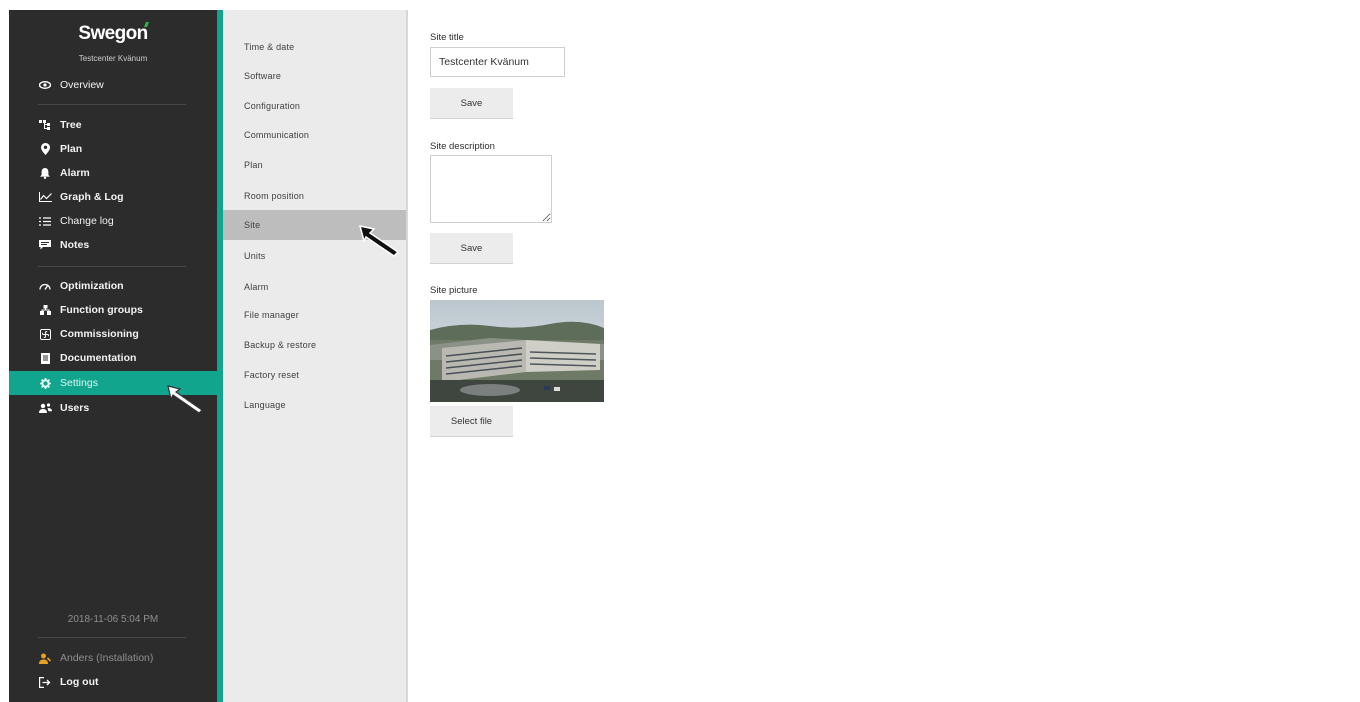 The image size is (1360, 702). I want to click on select-file-button: Select file, so click(471, 421).